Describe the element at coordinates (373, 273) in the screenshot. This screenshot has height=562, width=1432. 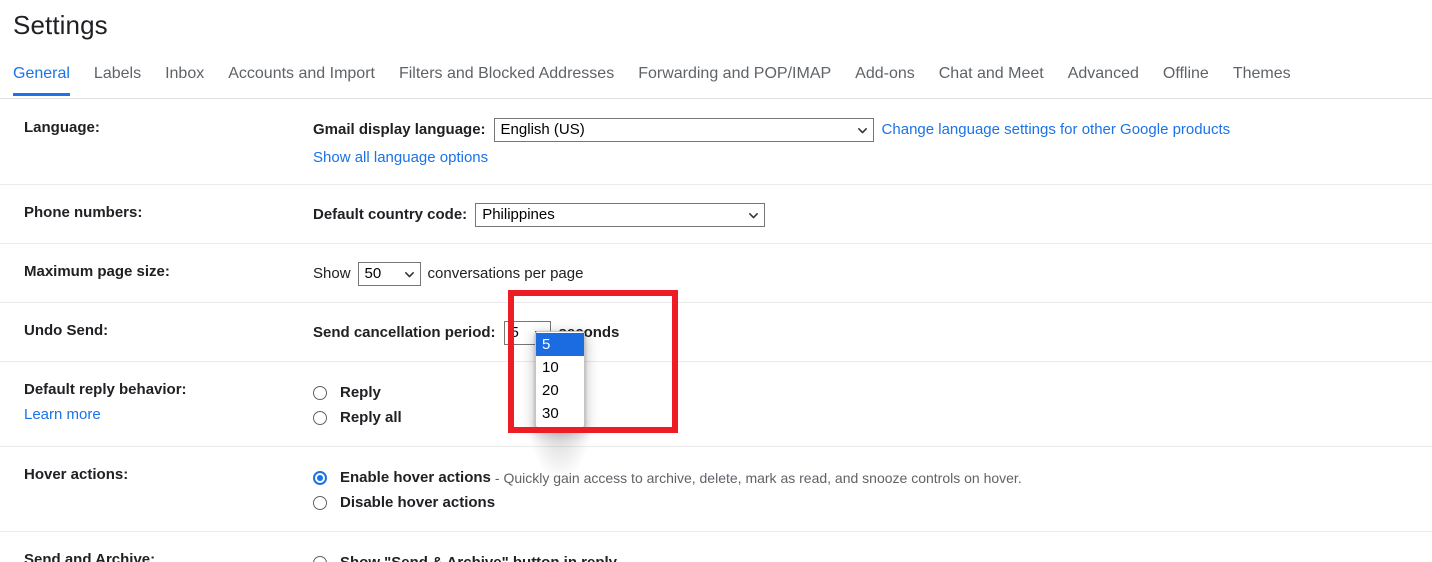
I see `page-size-value: 50` at that location.